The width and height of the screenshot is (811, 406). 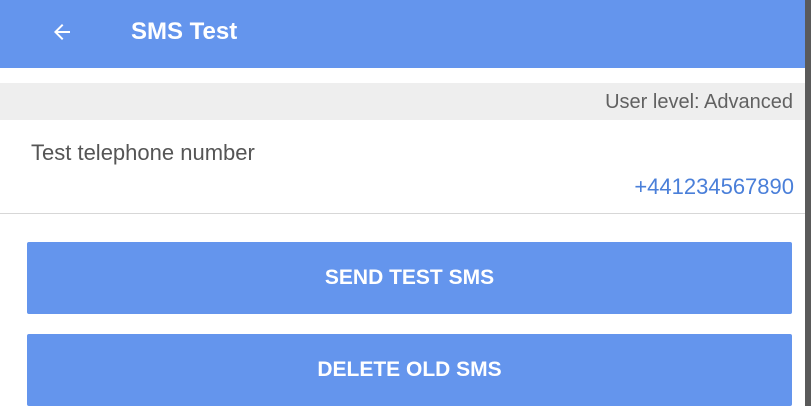 I want to click on back-button, so click(x=62, y=32).